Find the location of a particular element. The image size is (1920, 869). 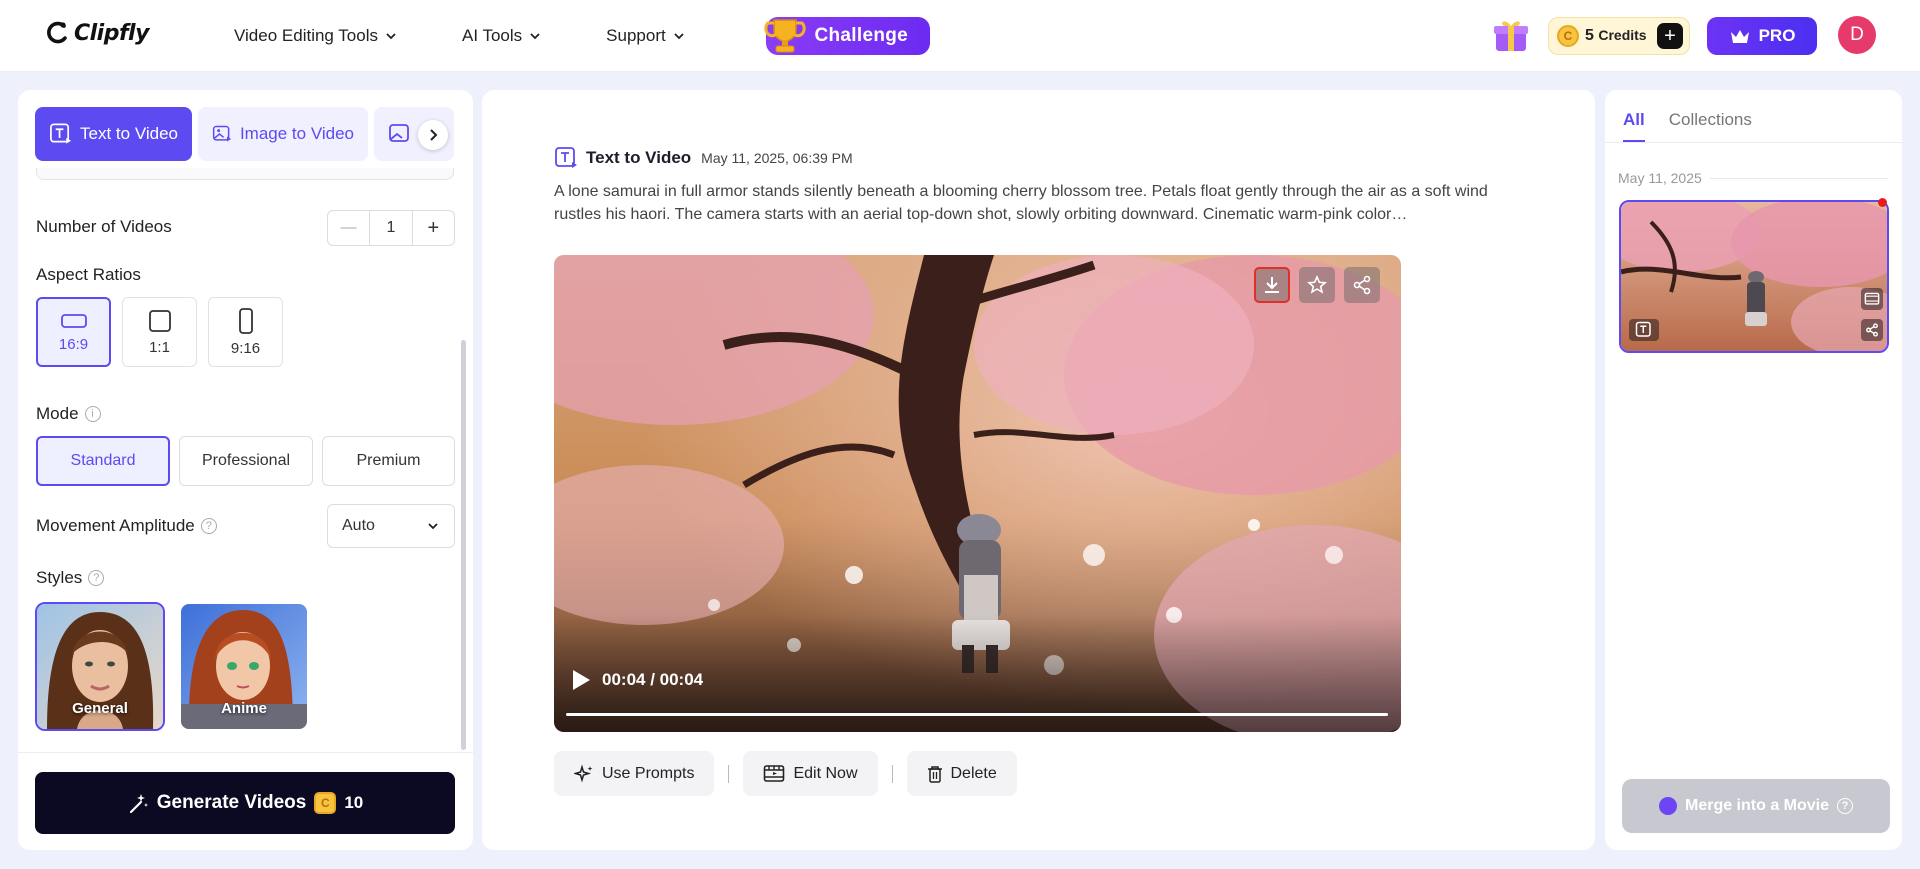

tab-collections: Collections is located at coordinates (1710, 126).